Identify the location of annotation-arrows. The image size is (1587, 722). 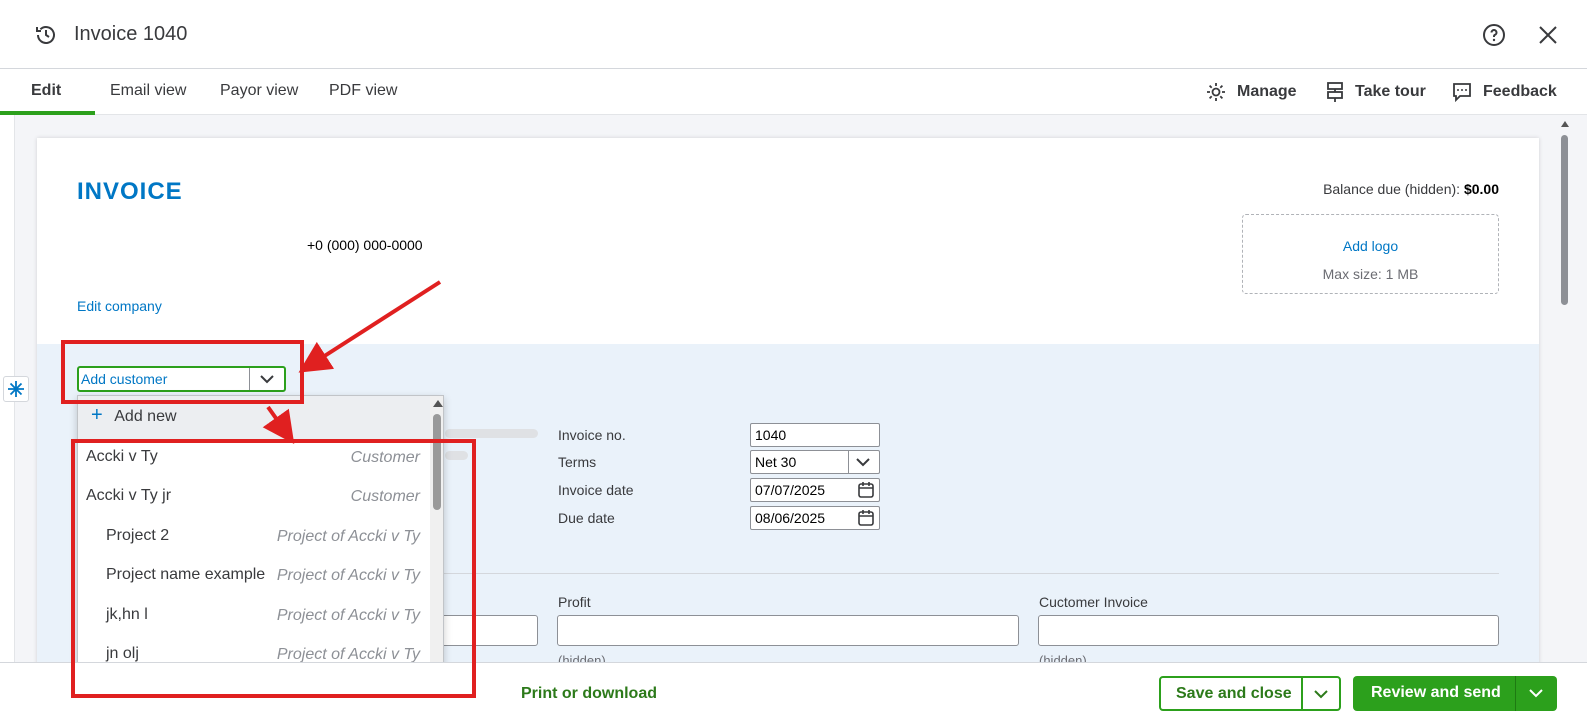
(352, 362).